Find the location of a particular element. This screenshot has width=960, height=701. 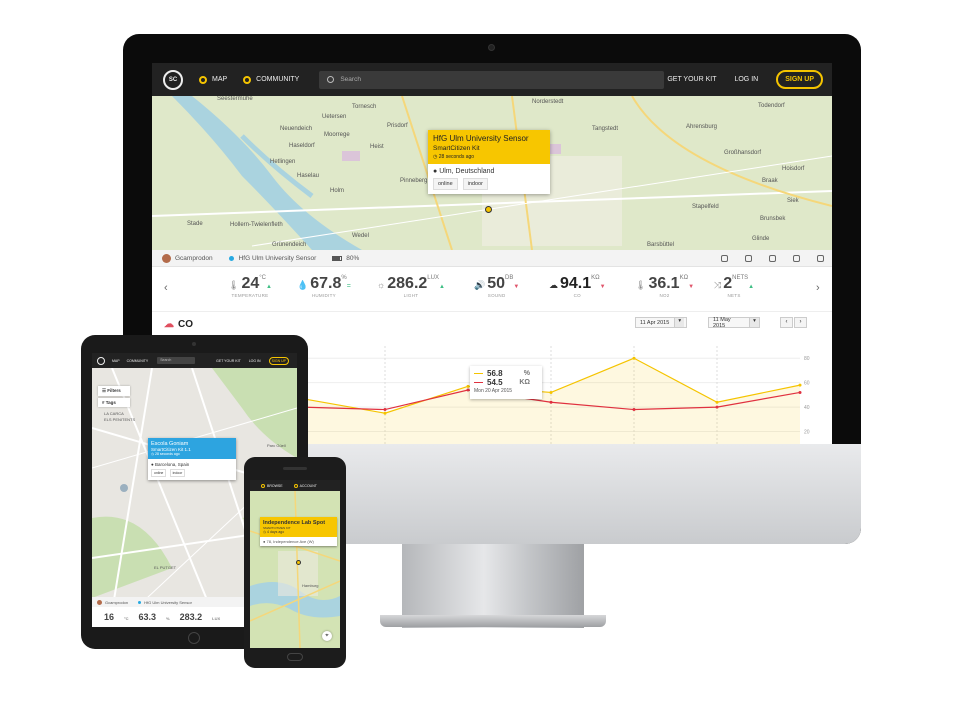

sensor-no2: 🌡 36.1KΩ▼ NO2 is located at coordinates (664, 286).